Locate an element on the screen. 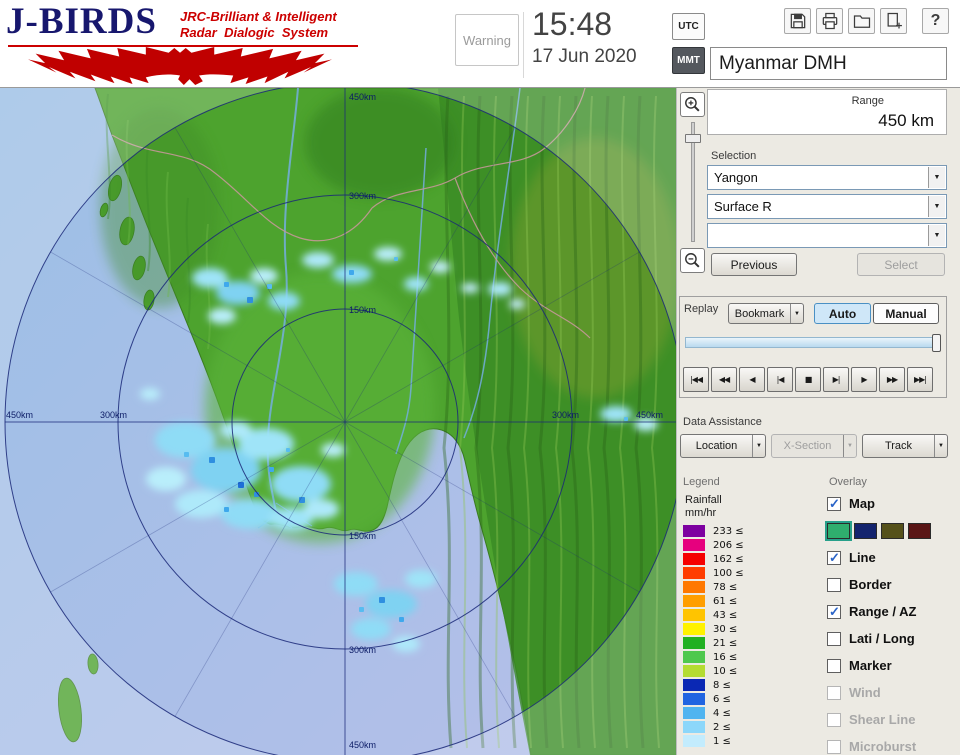 The height and width of the screenshot is (755, 960). save-icon is located at coordinates (797, 21).